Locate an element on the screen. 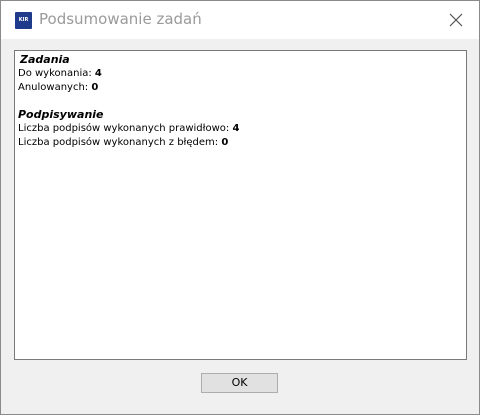 The image size is (480, 415). close-button is located at coordinates (456, 20).